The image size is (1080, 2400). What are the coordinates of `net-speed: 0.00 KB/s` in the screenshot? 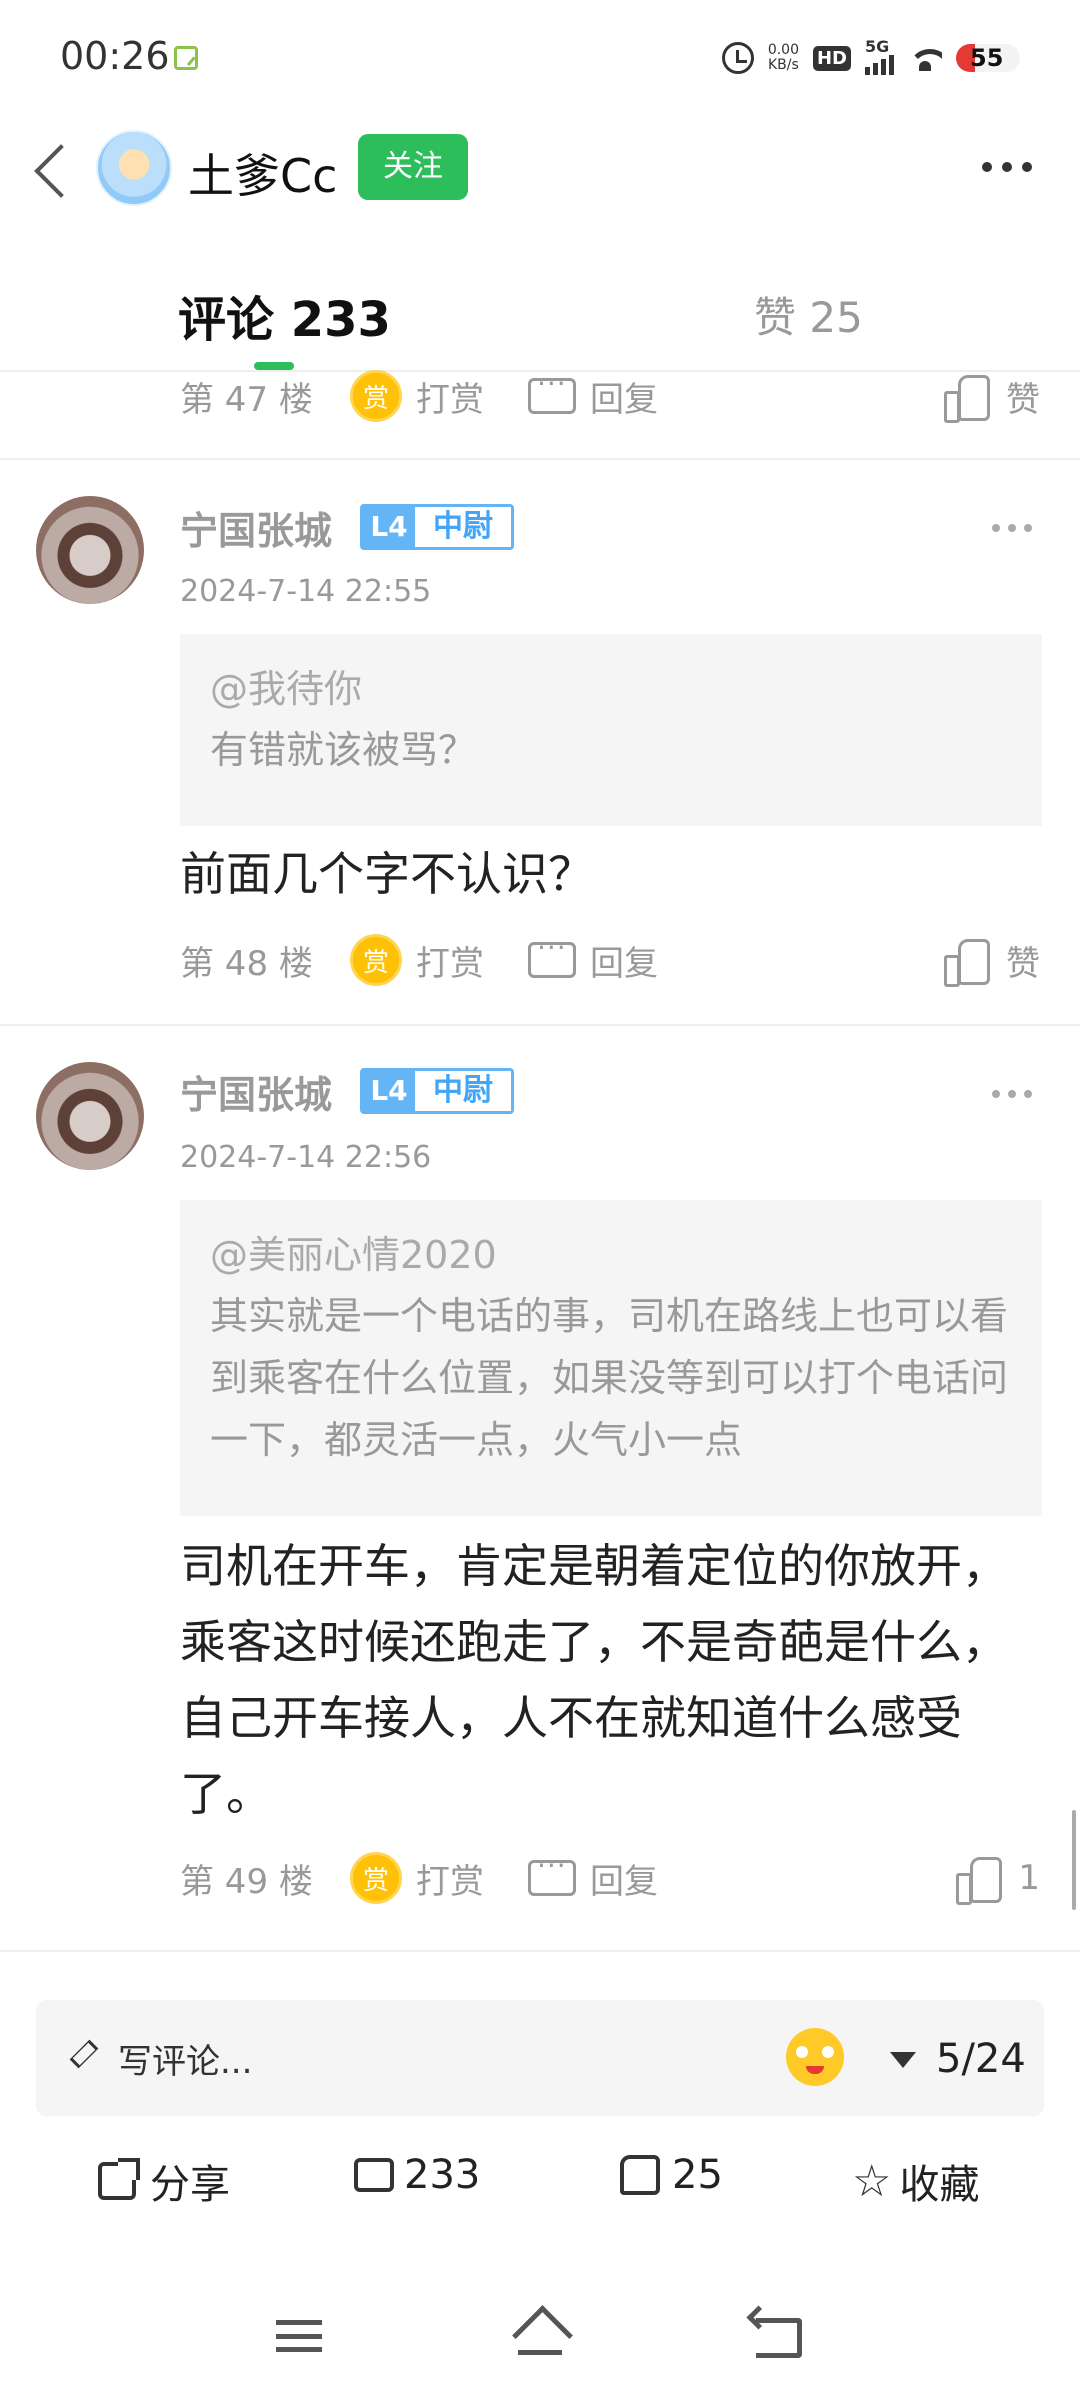 It's located at (783, 58).